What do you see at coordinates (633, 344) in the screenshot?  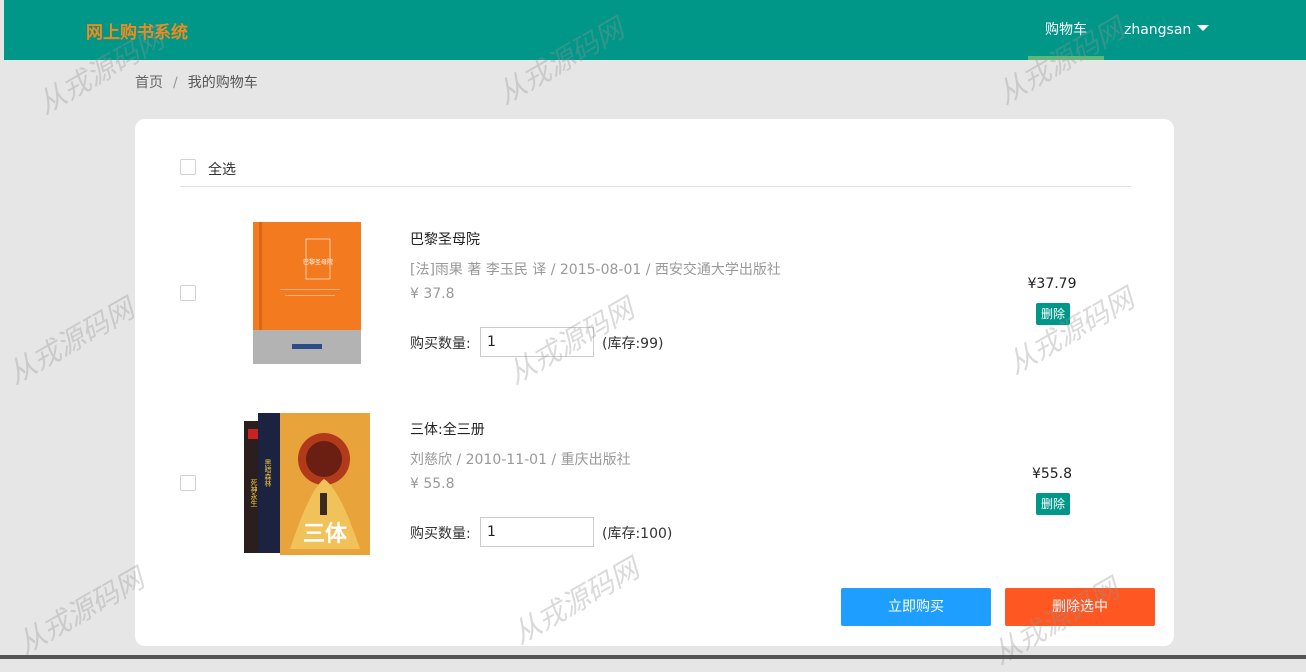 I see `stock-label: (库存:99)` at bounding box center [633, 344].